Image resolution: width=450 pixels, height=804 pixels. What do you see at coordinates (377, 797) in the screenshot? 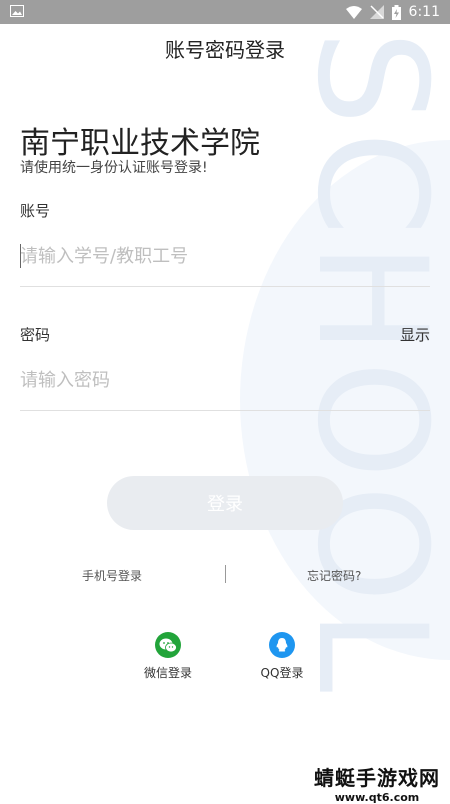
I see `site-watermark-url: www.qt6.com` at bounding box center [377, 797].